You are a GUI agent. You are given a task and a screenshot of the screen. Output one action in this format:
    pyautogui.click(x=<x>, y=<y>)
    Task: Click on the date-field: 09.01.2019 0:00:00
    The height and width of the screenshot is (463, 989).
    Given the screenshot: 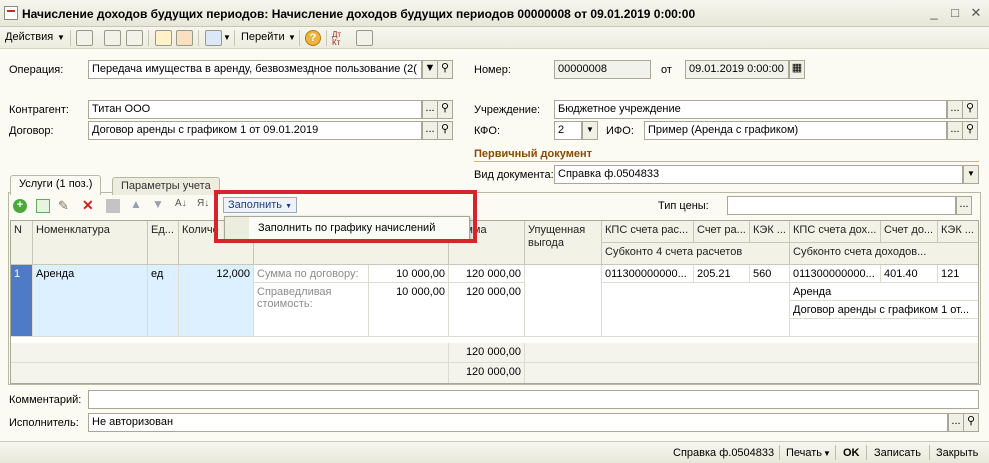 What is the action you would take?
    pyautogui.click(x=737, y=69)
    